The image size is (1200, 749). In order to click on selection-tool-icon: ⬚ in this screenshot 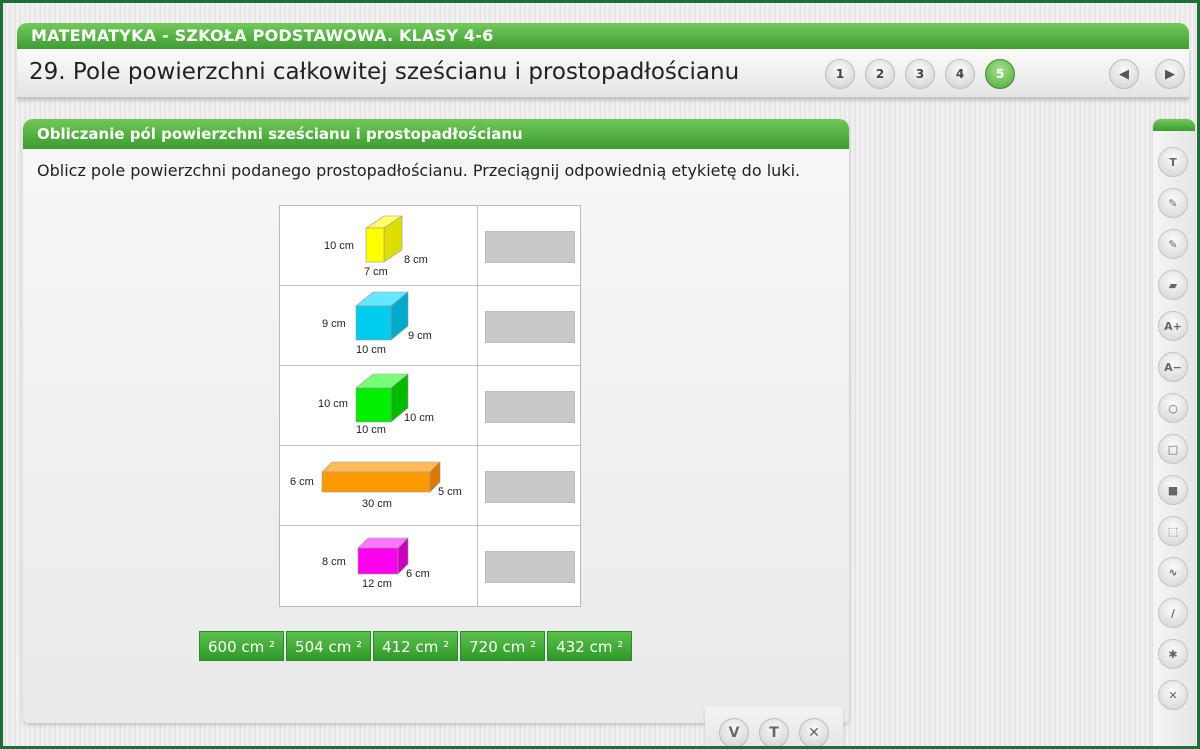, I will do `click(1173, 531)`.